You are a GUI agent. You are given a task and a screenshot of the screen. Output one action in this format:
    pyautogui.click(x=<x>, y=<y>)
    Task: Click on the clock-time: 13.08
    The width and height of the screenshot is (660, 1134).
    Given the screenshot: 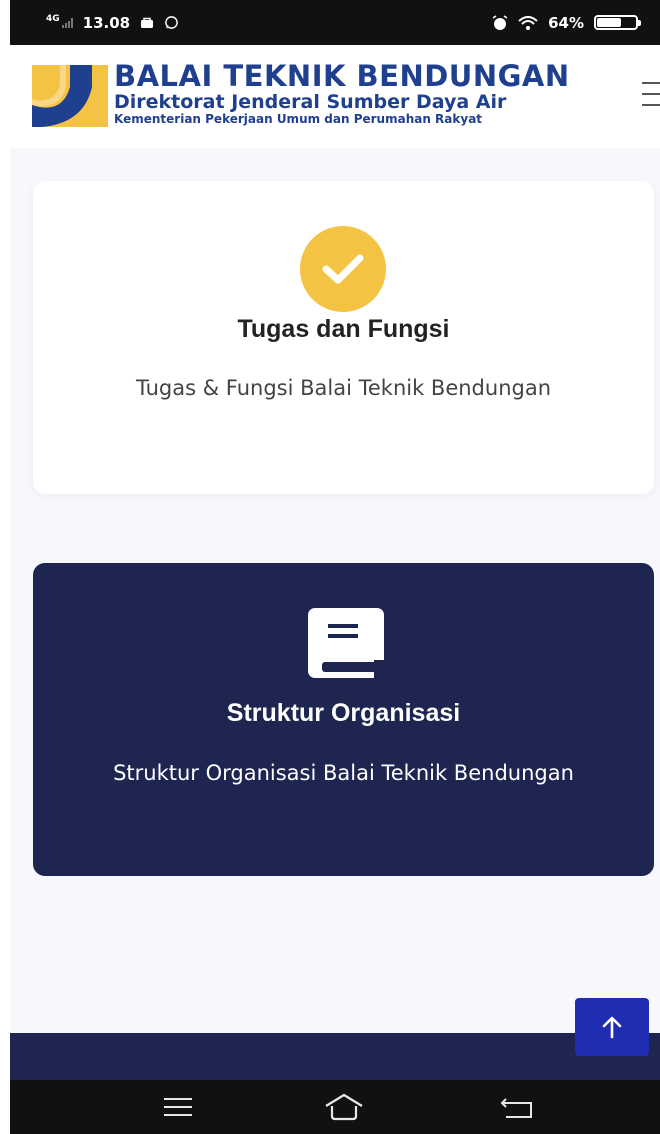 What is the action you would take?
    pyautogui.click(x=106, y=22)
    